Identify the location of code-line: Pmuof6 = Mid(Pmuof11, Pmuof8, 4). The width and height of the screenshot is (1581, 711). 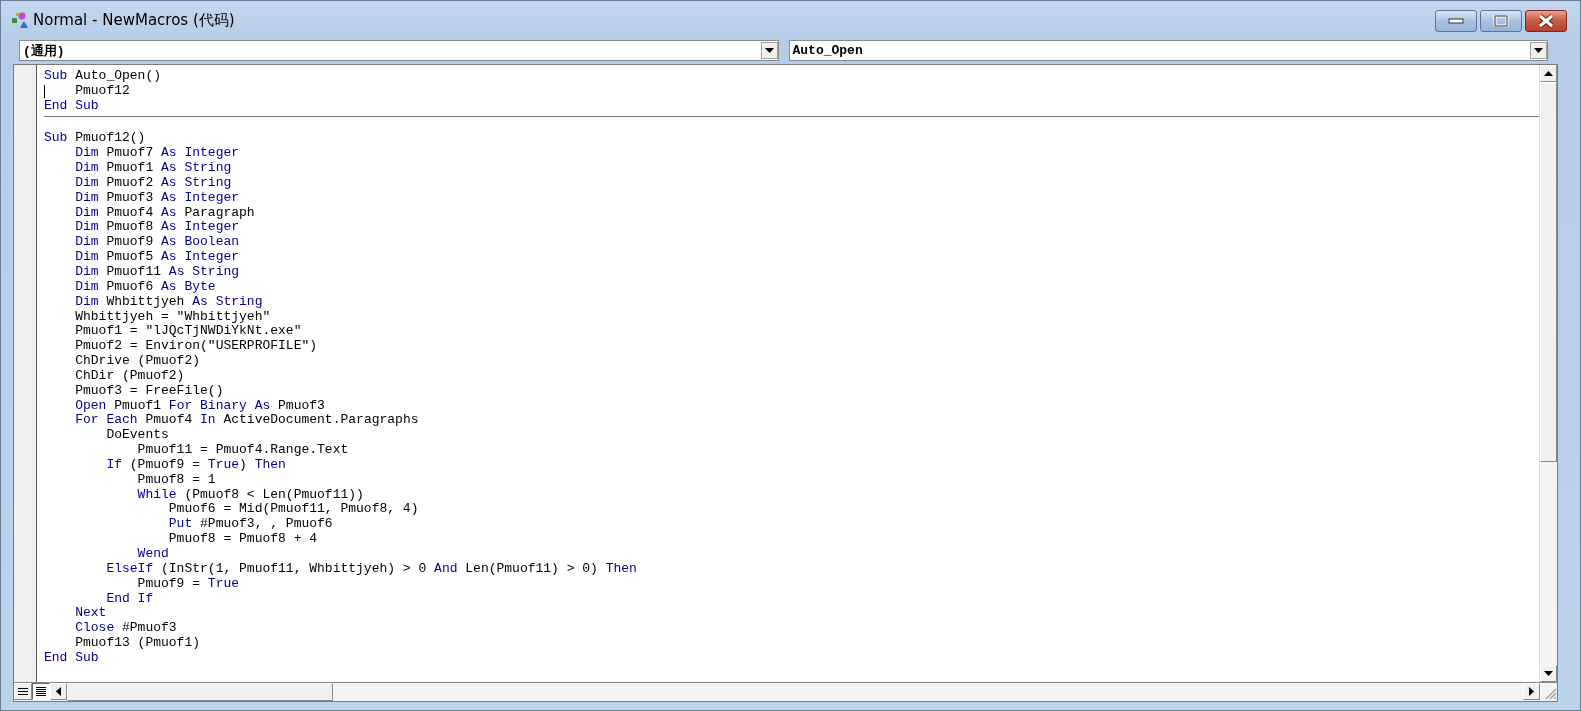
(293, 509).